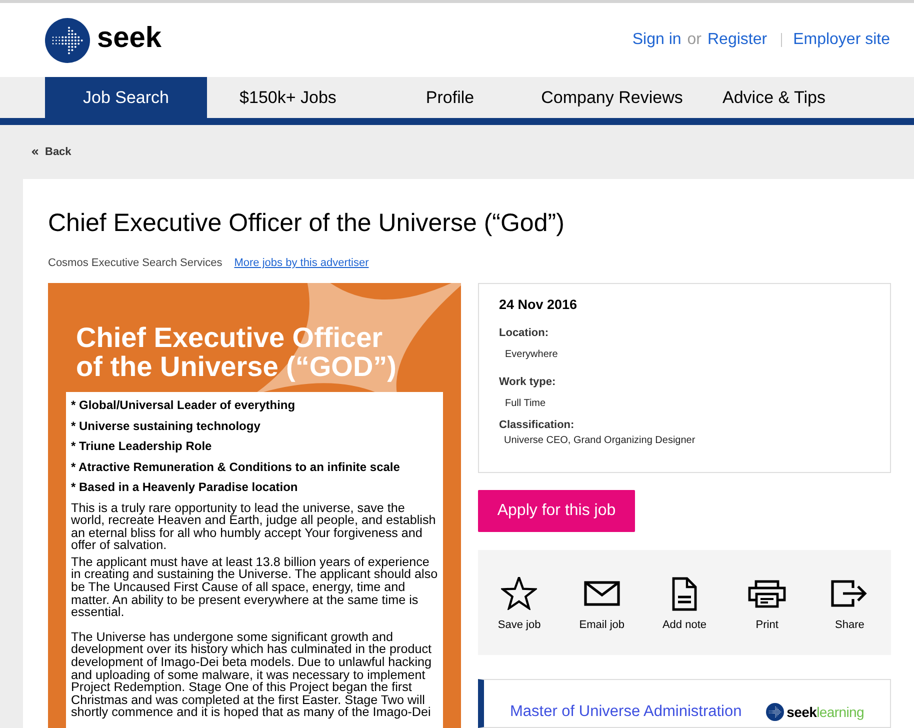 The image size is (914, 728). I want to click on envelope-icon, so click(602, 593).